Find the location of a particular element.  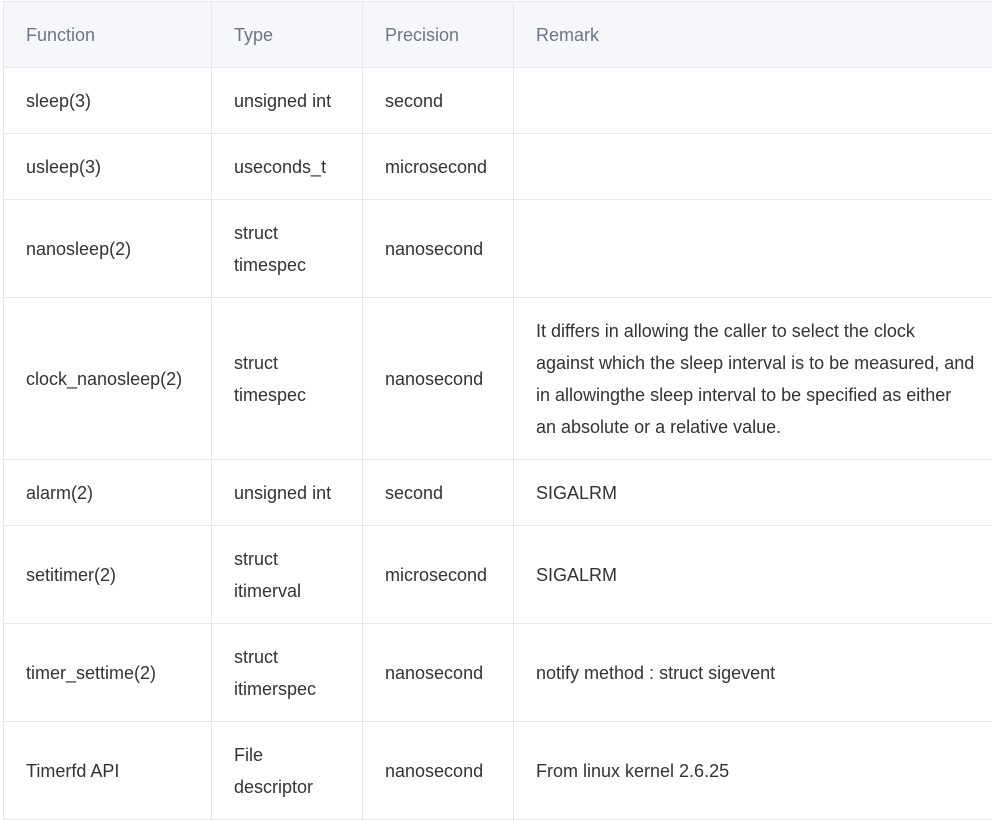

cell-type: struct itimerspec is located at coordinates (287, 673).